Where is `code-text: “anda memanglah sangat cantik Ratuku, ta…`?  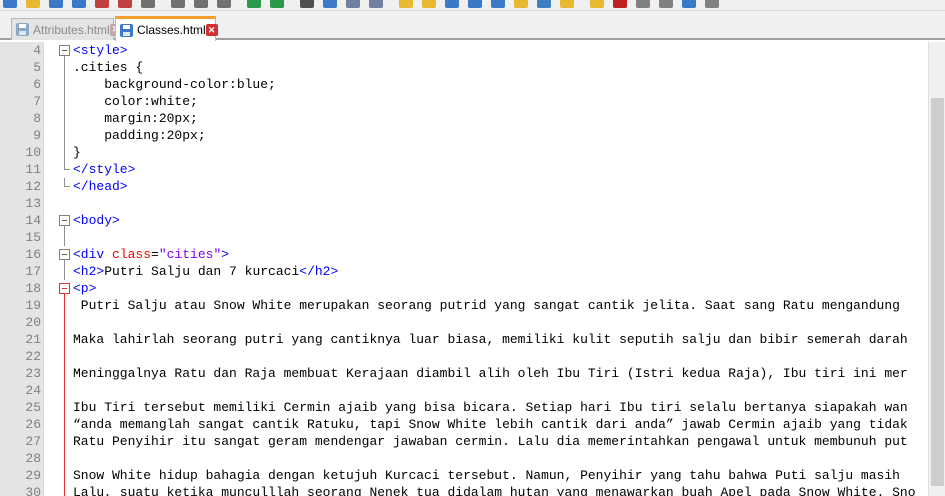 code-text: “anda memanglah sangat cantik Ratuku, ta… is located at coordinates (490, 424).